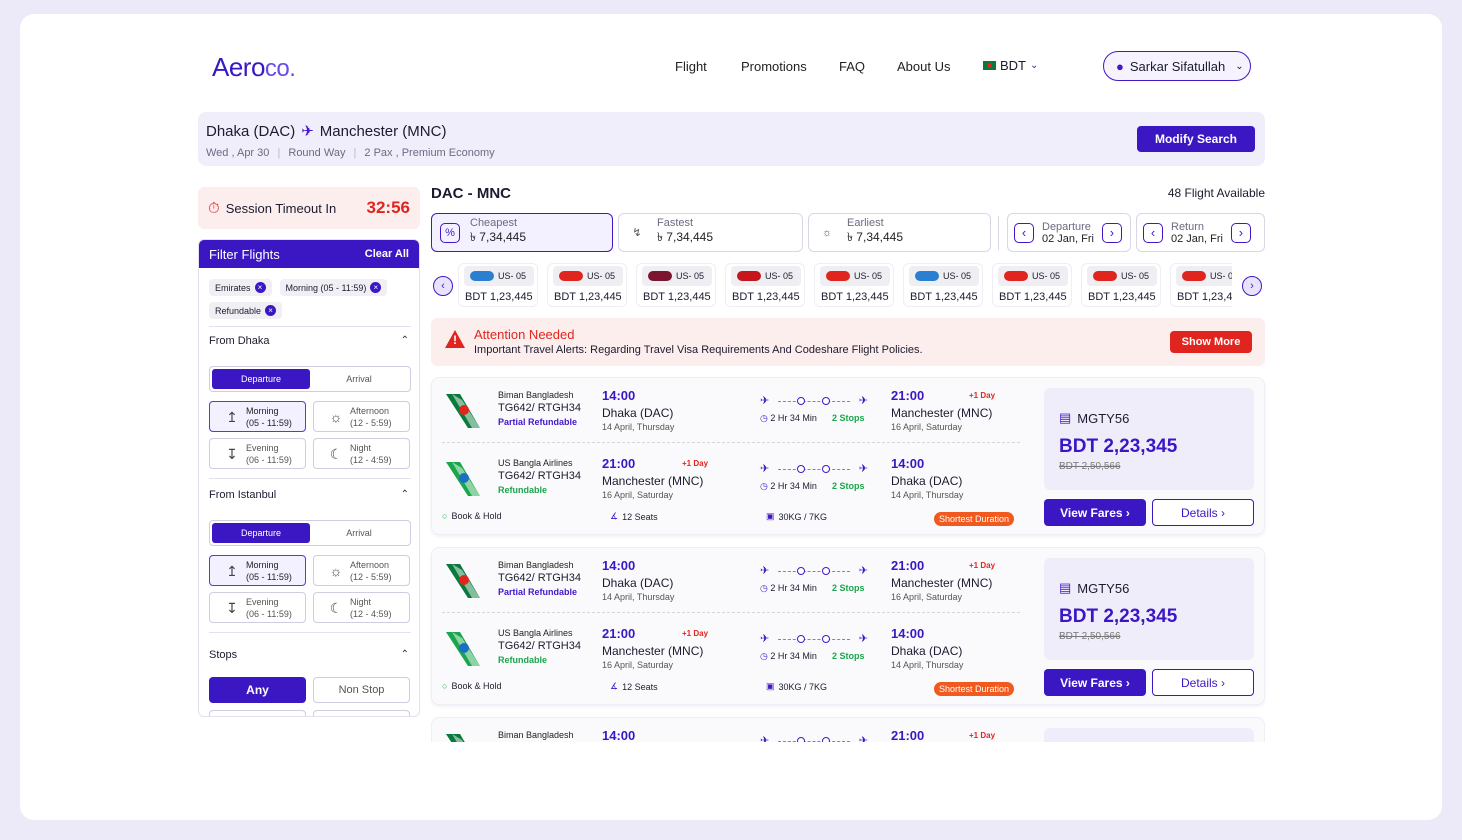 The width and height of the screenshot is (1462, 840). What do you see at coordinates (1177, 66) in the screenshot?
I see `user-menu-button: ● Sarkar Sifatullah ⌄` at bounding box center [1177, 66].